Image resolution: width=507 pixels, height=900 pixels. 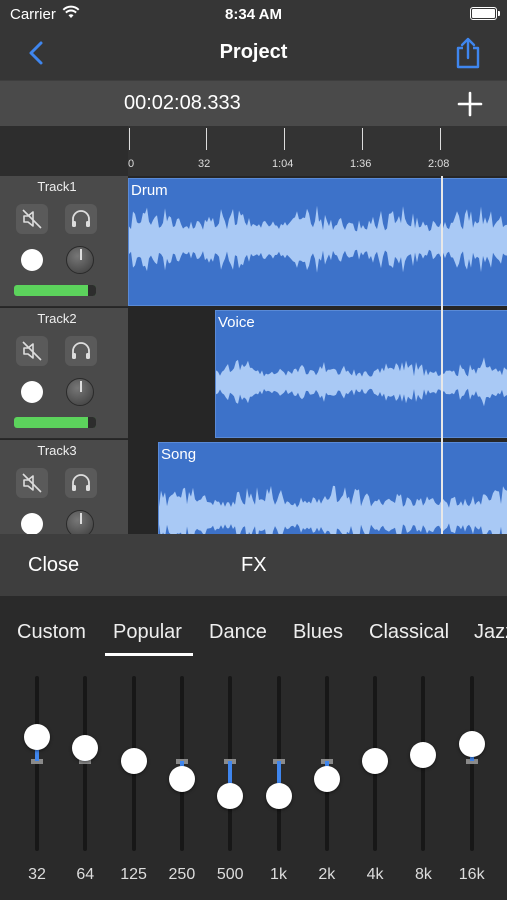 I want to click on tab-jazz: Jazz, so click(x=490, y=632).